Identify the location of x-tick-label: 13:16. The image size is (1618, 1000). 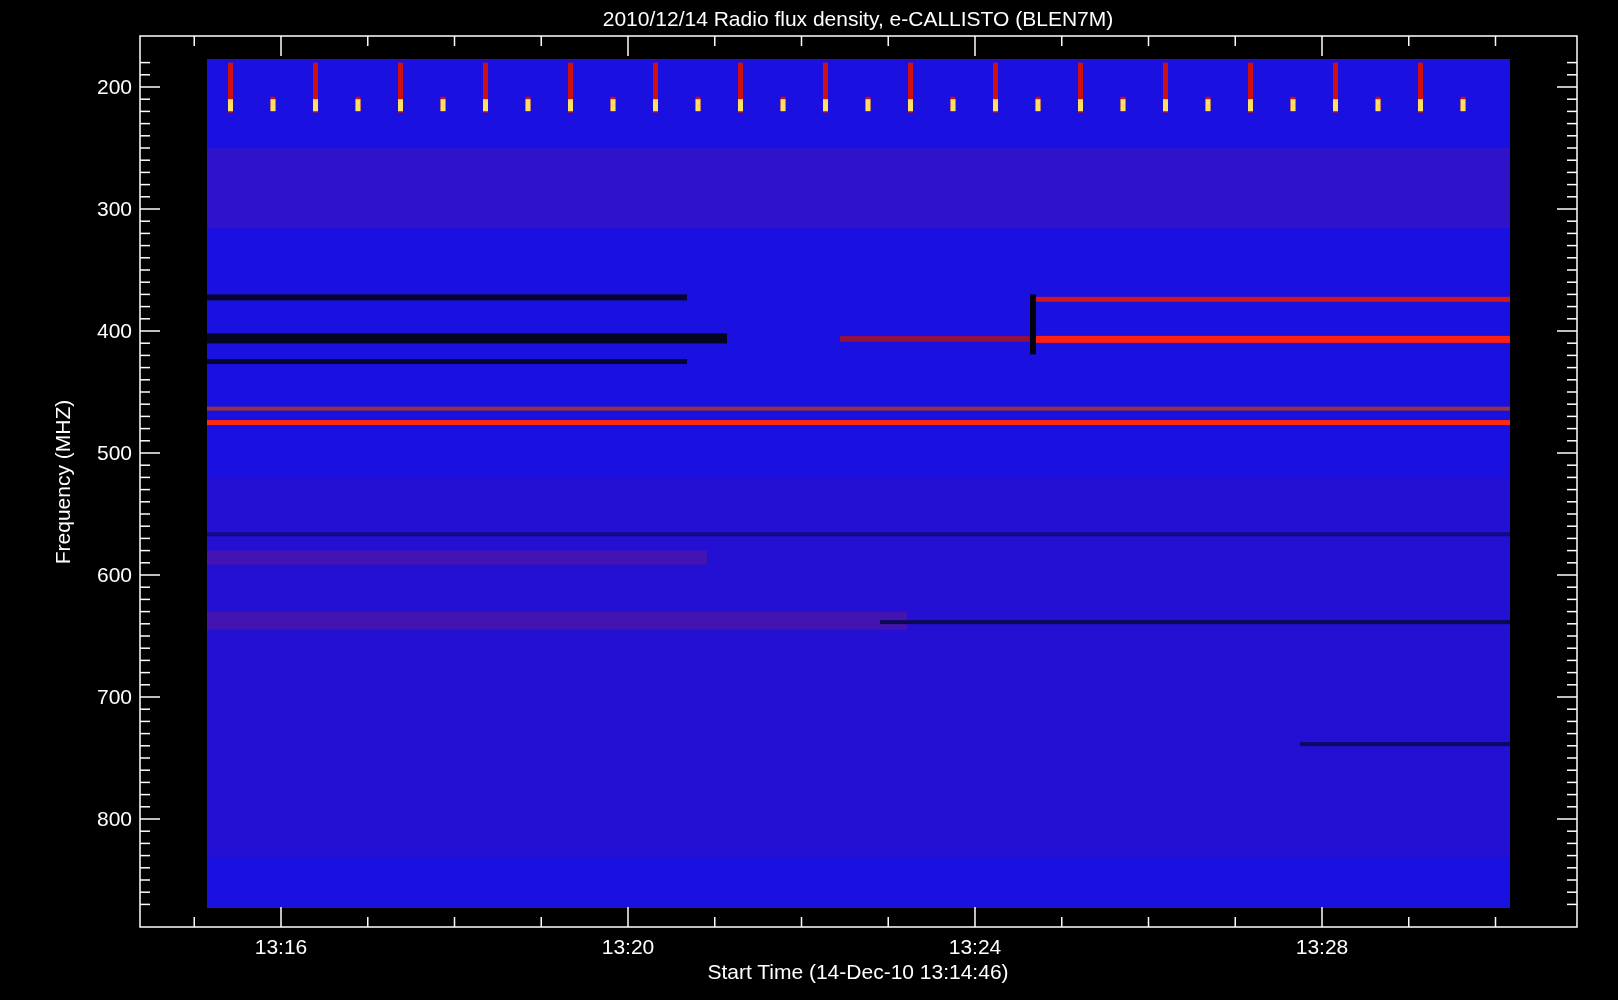
(281, 946).